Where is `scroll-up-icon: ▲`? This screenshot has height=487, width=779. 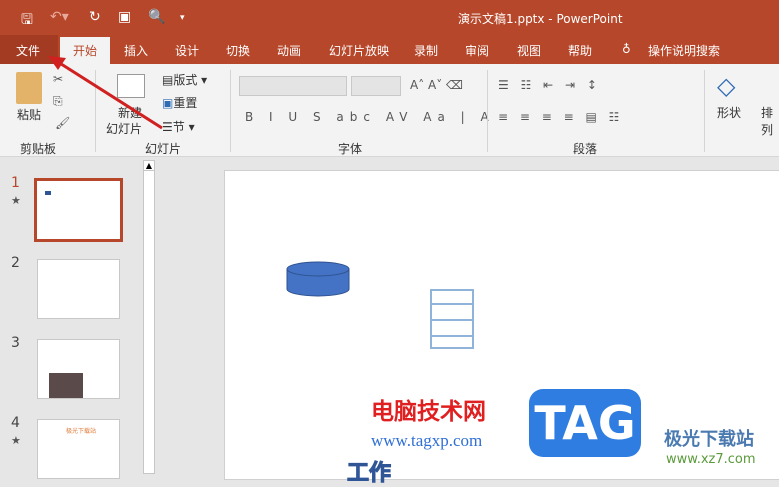
scroll-up-icon: ▲ is located at coordinates (149, 166).